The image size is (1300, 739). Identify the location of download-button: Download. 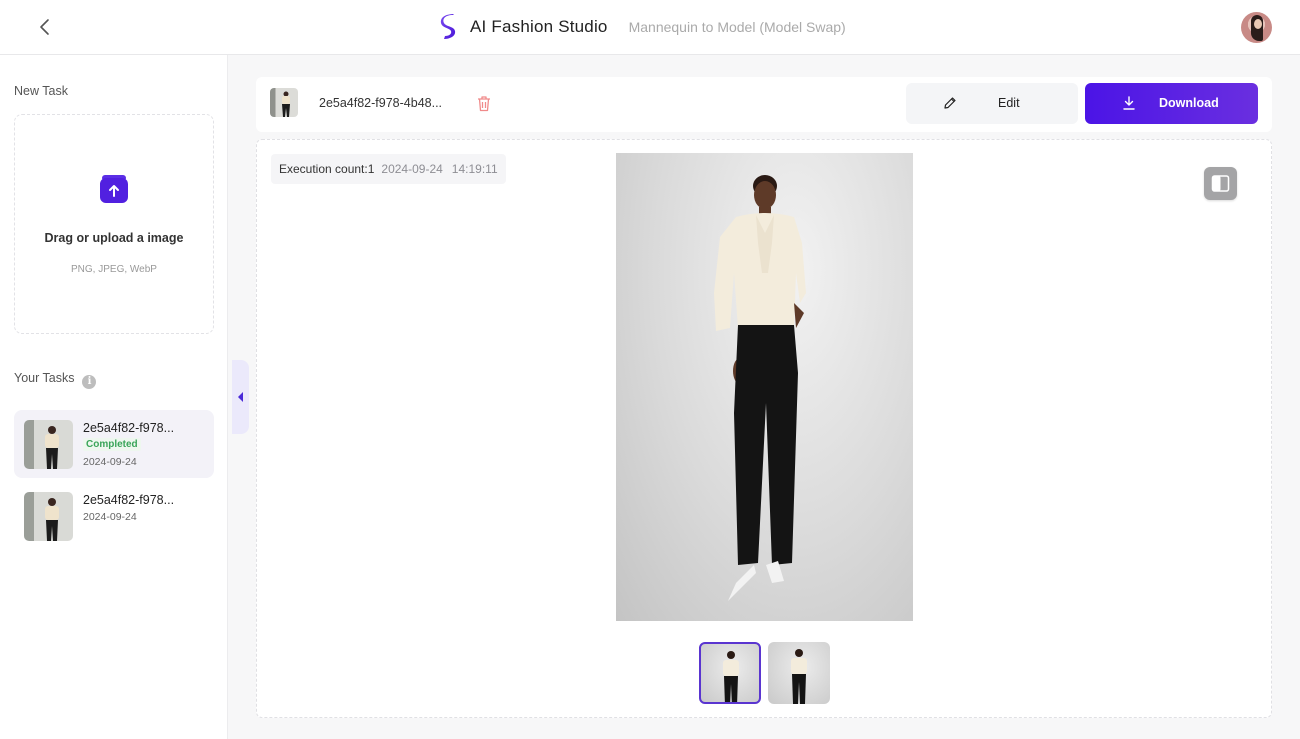
(1171, 103).